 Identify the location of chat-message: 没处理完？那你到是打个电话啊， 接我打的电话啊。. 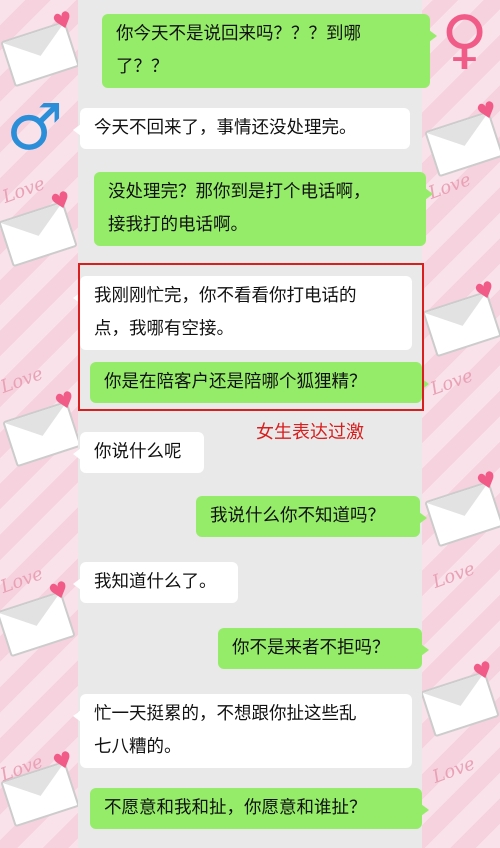
(263, 209).